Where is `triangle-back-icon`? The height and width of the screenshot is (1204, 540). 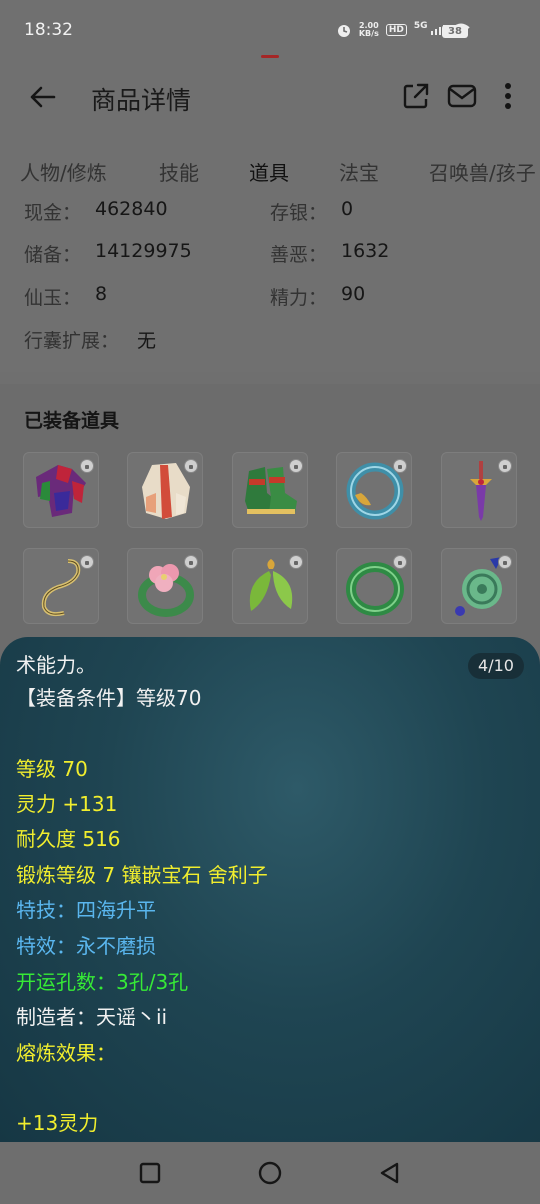
triangle-back-icon is located at coordinates (390, 1173).